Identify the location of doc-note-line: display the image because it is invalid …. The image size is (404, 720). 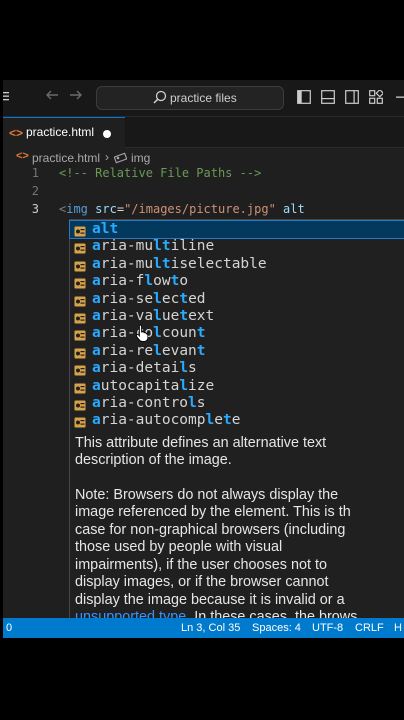
(210, 600).